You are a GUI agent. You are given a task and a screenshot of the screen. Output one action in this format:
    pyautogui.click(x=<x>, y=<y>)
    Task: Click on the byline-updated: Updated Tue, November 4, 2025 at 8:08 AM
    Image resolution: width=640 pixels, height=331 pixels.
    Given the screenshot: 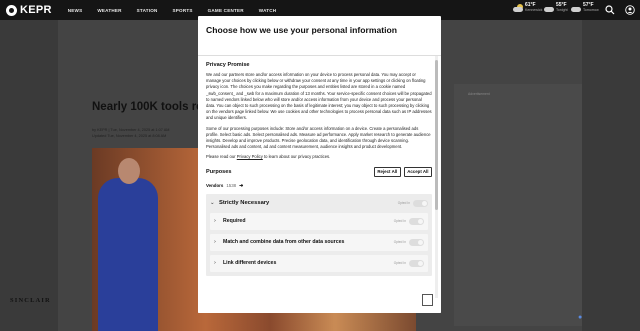 What is the action you would take?
    pyautogui.click(x=129, y=136)
    